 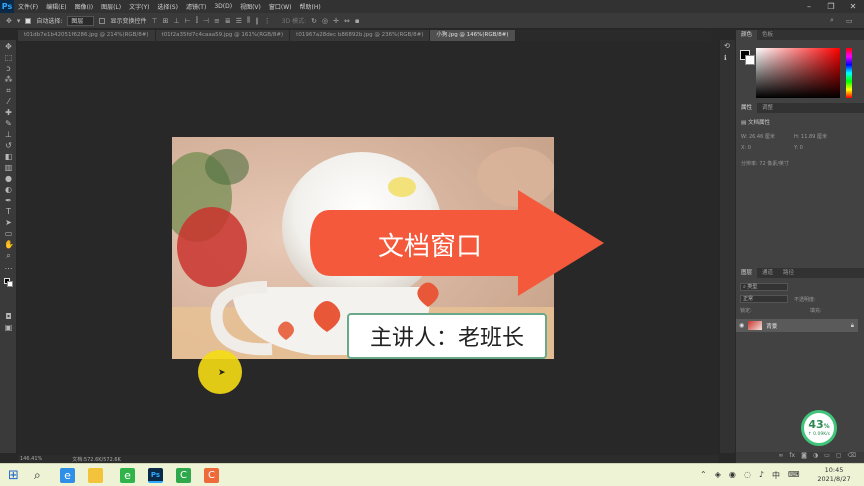 What do you see at coordinates (703, 475) in the screenshot?
I see `chevron-up-icon: ⌃` at bounding box center [703, 475].